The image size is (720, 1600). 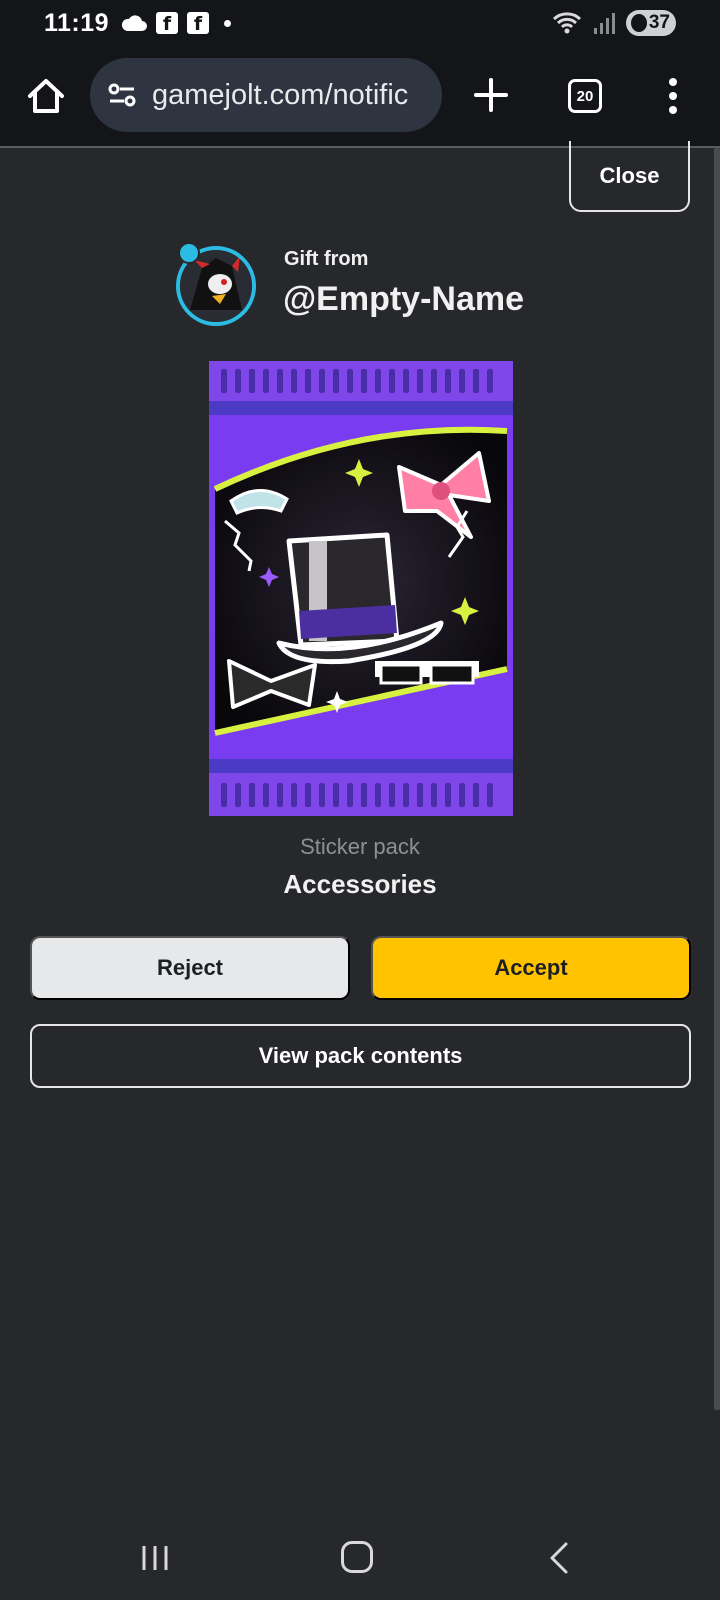 I want to click on accept-button: Accept, so click(x=531, y=968).